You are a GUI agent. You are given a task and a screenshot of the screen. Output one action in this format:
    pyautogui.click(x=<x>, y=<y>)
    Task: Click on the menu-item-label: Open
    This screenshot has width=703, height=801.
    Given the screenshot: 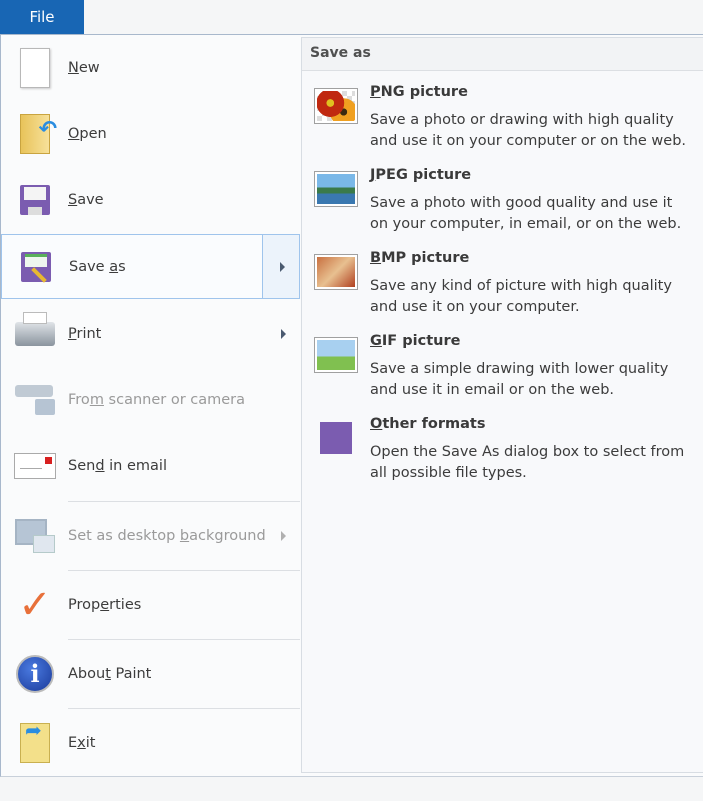 What is the action you would take?
    pyautogui.click(x=87, y=134)
    